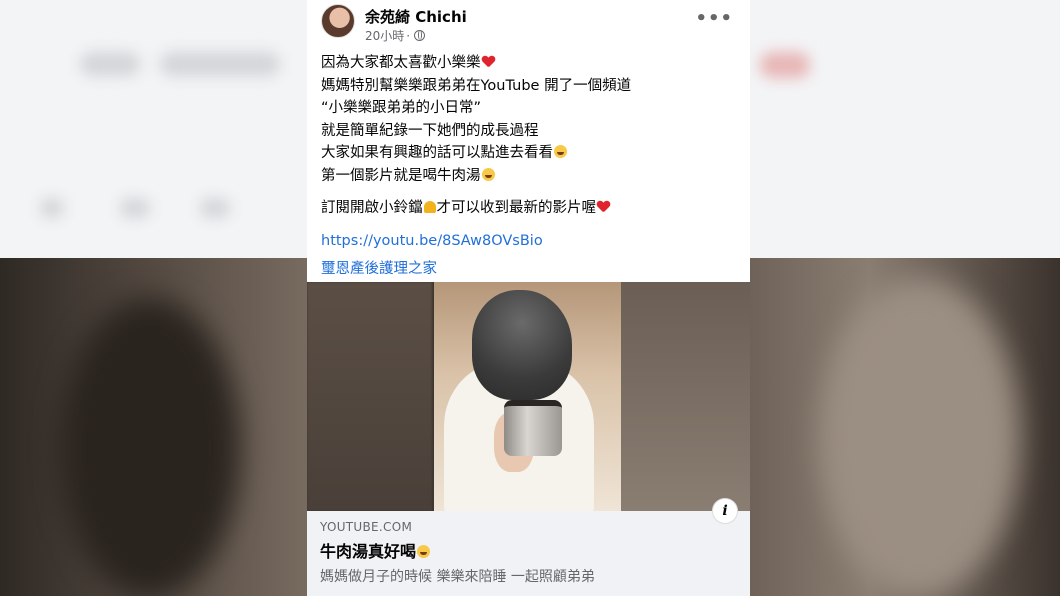 The image size is (1060, 596). I want to click on post-line: 就是簡單紀錄一下她們的成長過程, so click(430, 130).